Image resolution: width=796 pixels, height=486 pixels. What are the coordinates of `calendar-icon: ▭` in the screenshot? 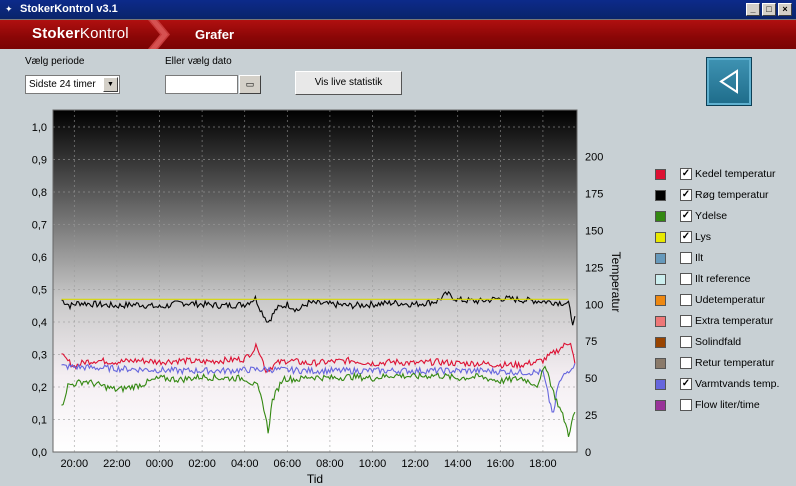 It's located at (250, 84).